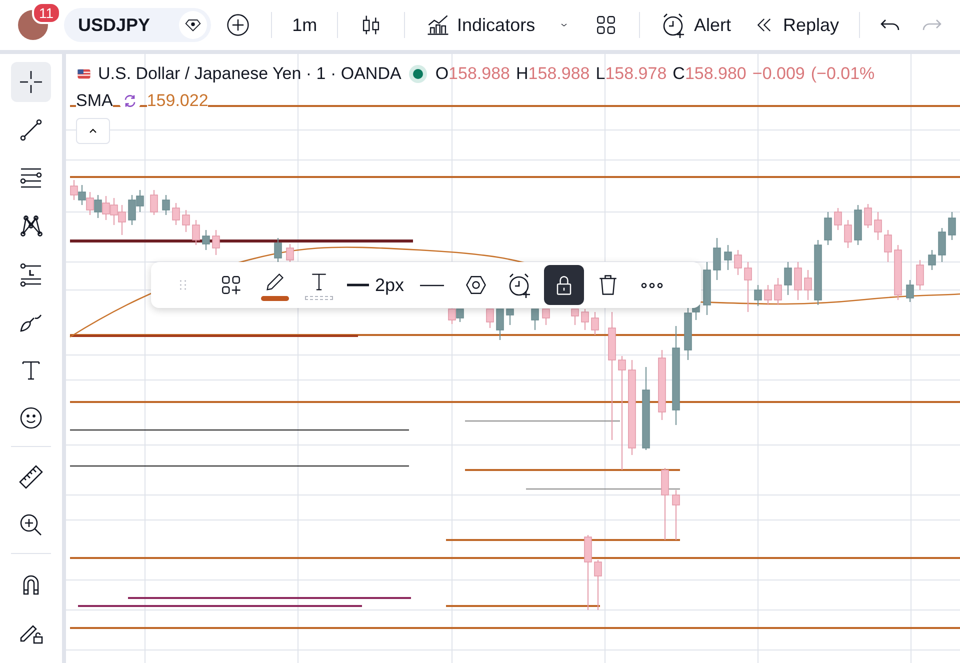 The width and height of the screenshot is (960, 663). Describe the element at coordinates (678, 74) in the screenshot. I see `ohlc-label: C` at that location.